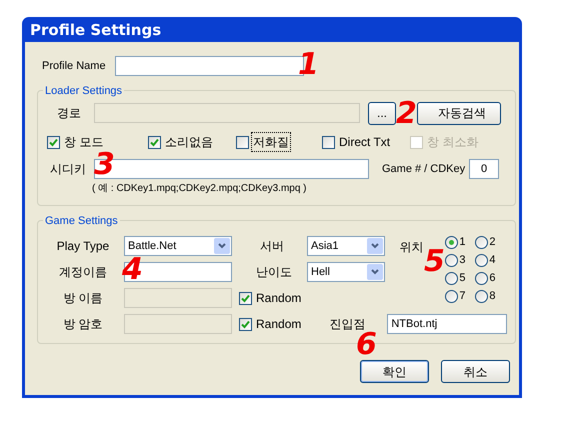  What do you see at coordinates (346, 246) in the screenshot?
I see `dropdown: Asia1` at bounding box center [346, 246].